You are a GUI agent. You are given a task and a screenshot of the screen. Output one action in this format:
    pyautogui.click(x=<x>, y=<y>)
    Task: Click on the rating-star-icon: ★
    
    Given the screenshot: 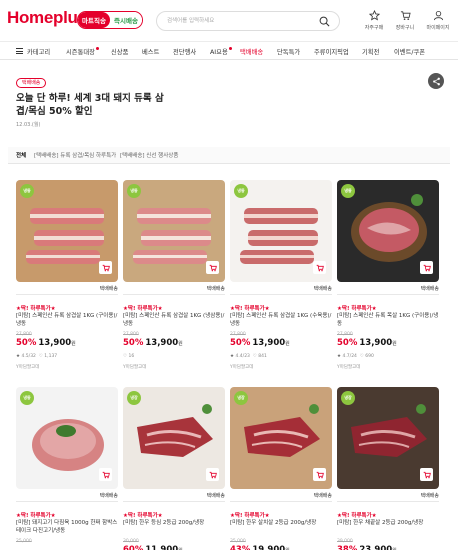 What is the action you would take?
    pyautogui.click(x=339, y=356)
    